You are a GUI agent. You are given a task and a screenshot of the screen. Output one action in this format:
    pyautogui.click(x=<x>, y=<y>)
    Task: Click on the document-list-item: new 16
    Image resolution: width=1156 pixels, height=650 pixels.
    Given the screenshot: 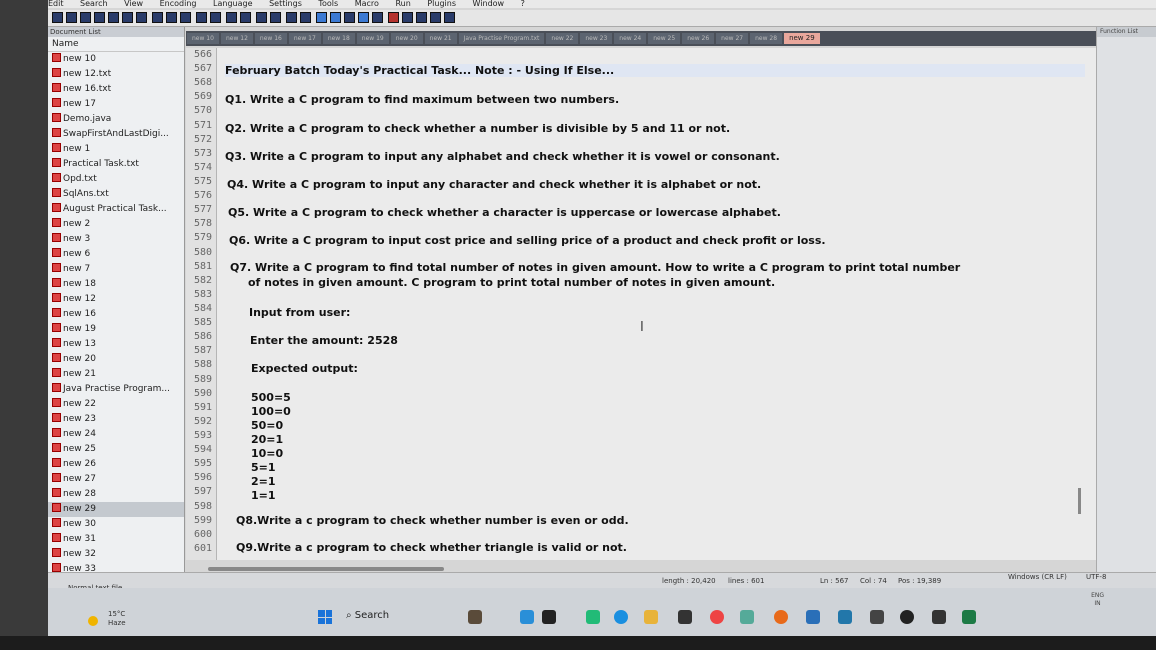 What is the action you would take?
    pyautogui.click(x=116, y=314)
    